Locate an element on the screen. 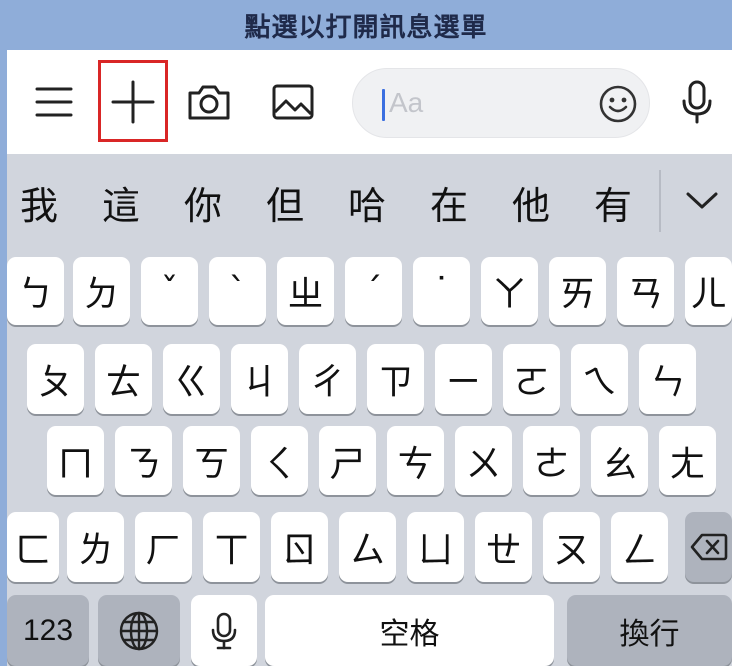 The image size is (732, 666). candidate-word: 這 is located at coordinates (121, 206).